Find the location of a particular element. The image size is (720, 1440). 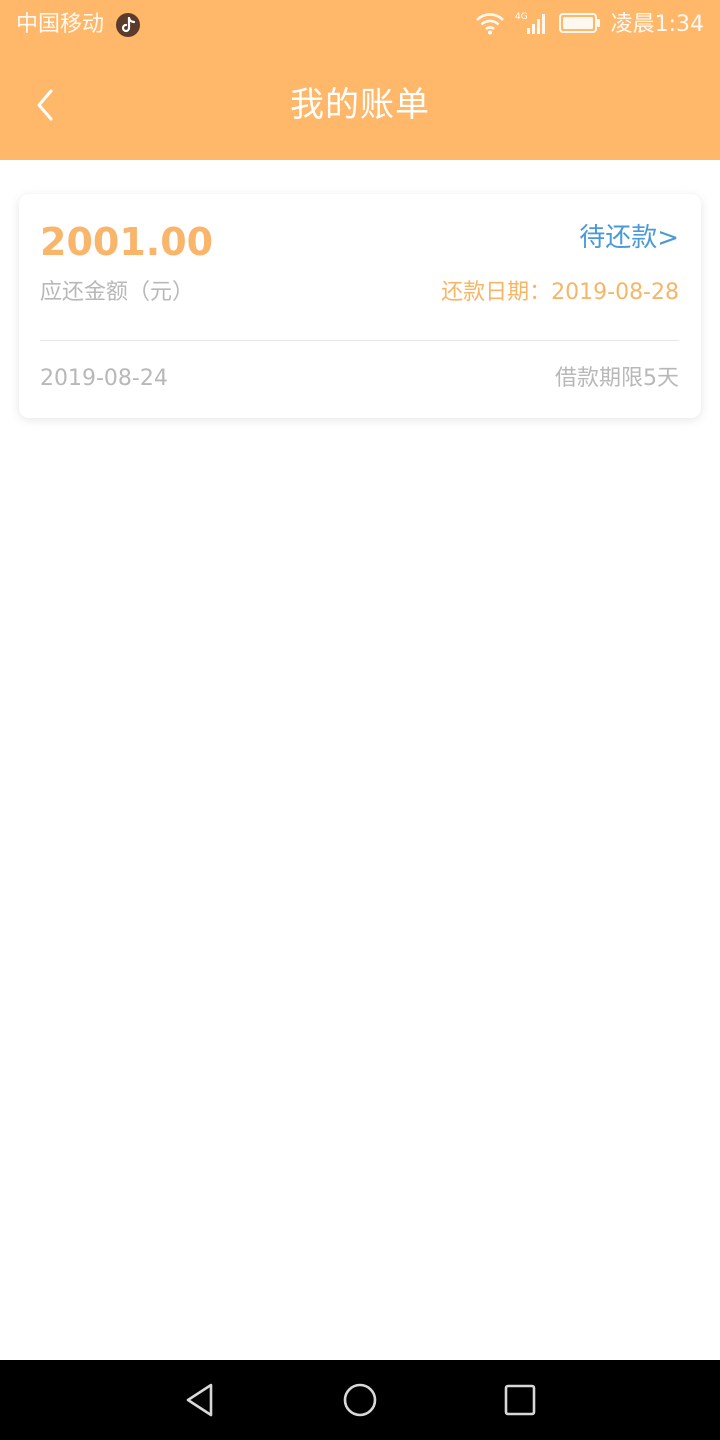

nav-back-icon is located at coordinates (199, 1400).